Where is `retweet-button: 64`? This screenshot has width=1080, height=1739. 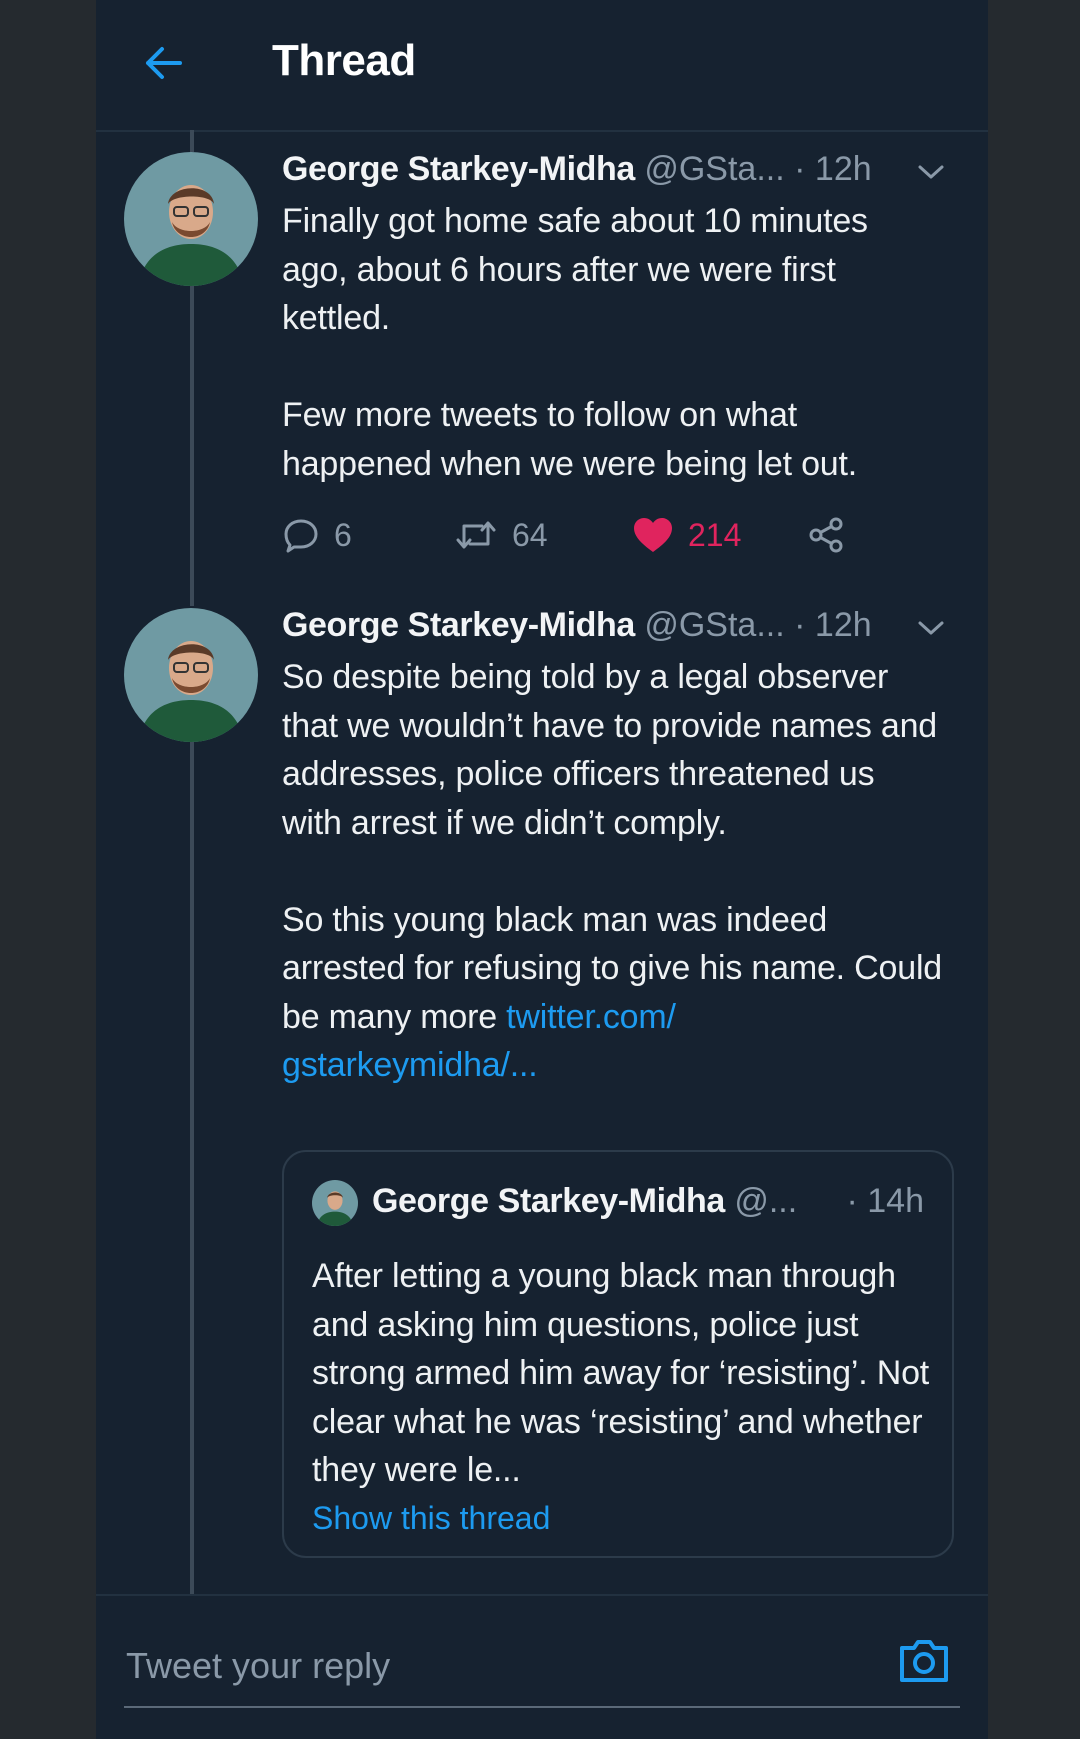
retweet-button: 64 is located at coordinates (501, 535).